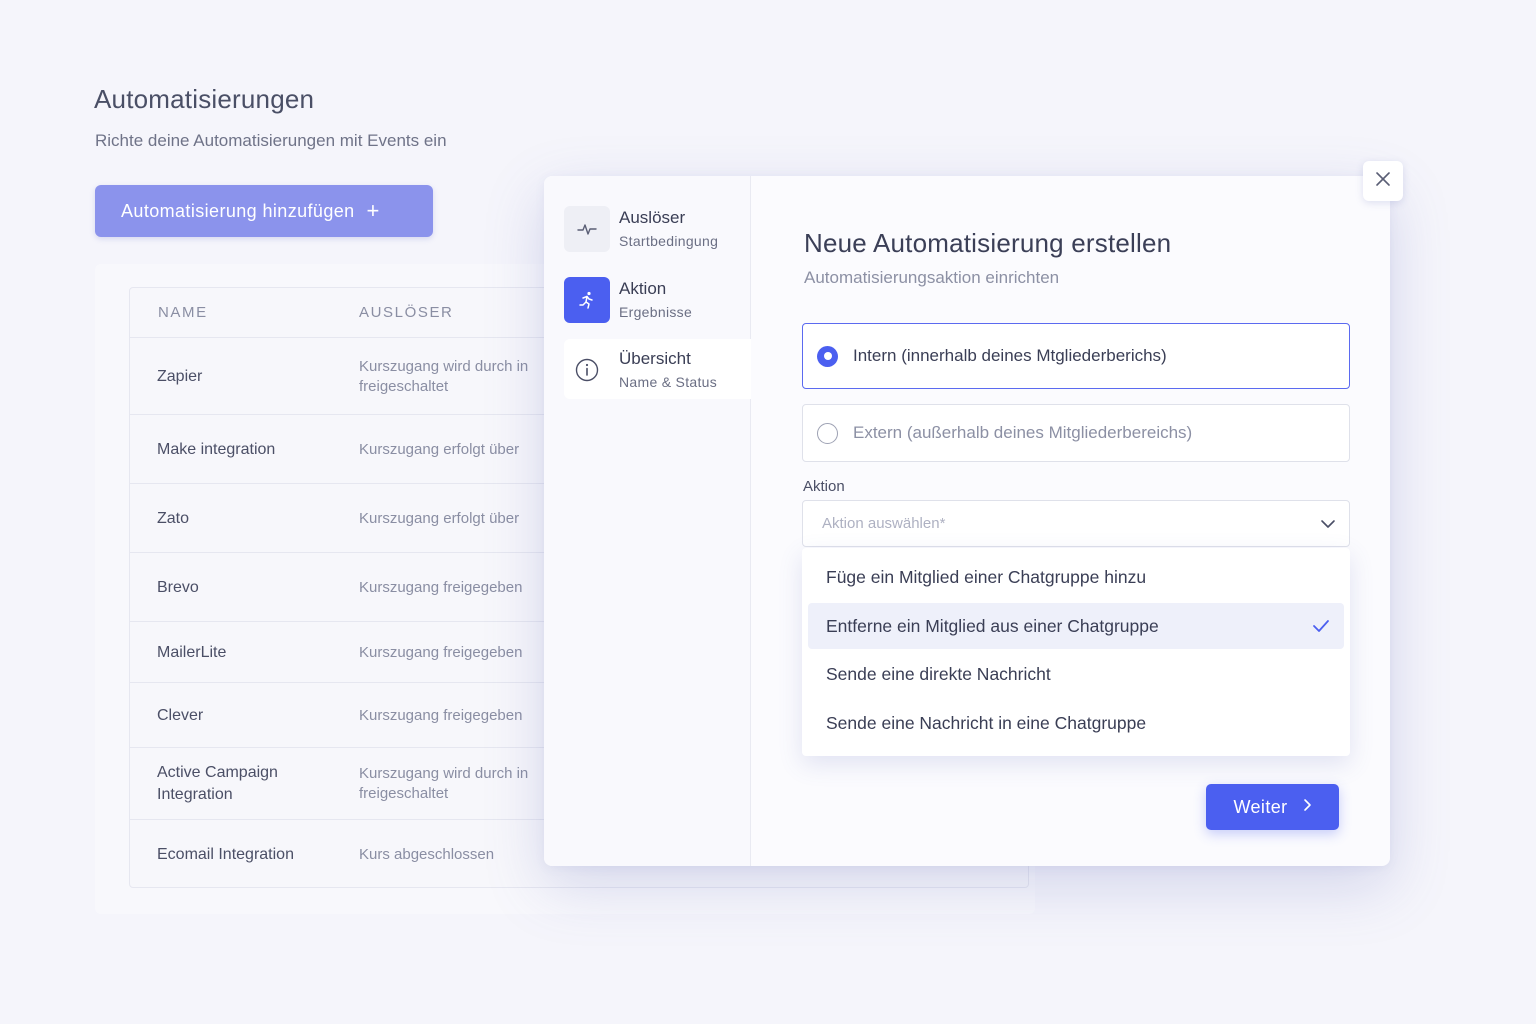 The image size is (1536, 1024). I want to click on add-automation-label: Automatisierung hinzufügen, so click(238, 210).